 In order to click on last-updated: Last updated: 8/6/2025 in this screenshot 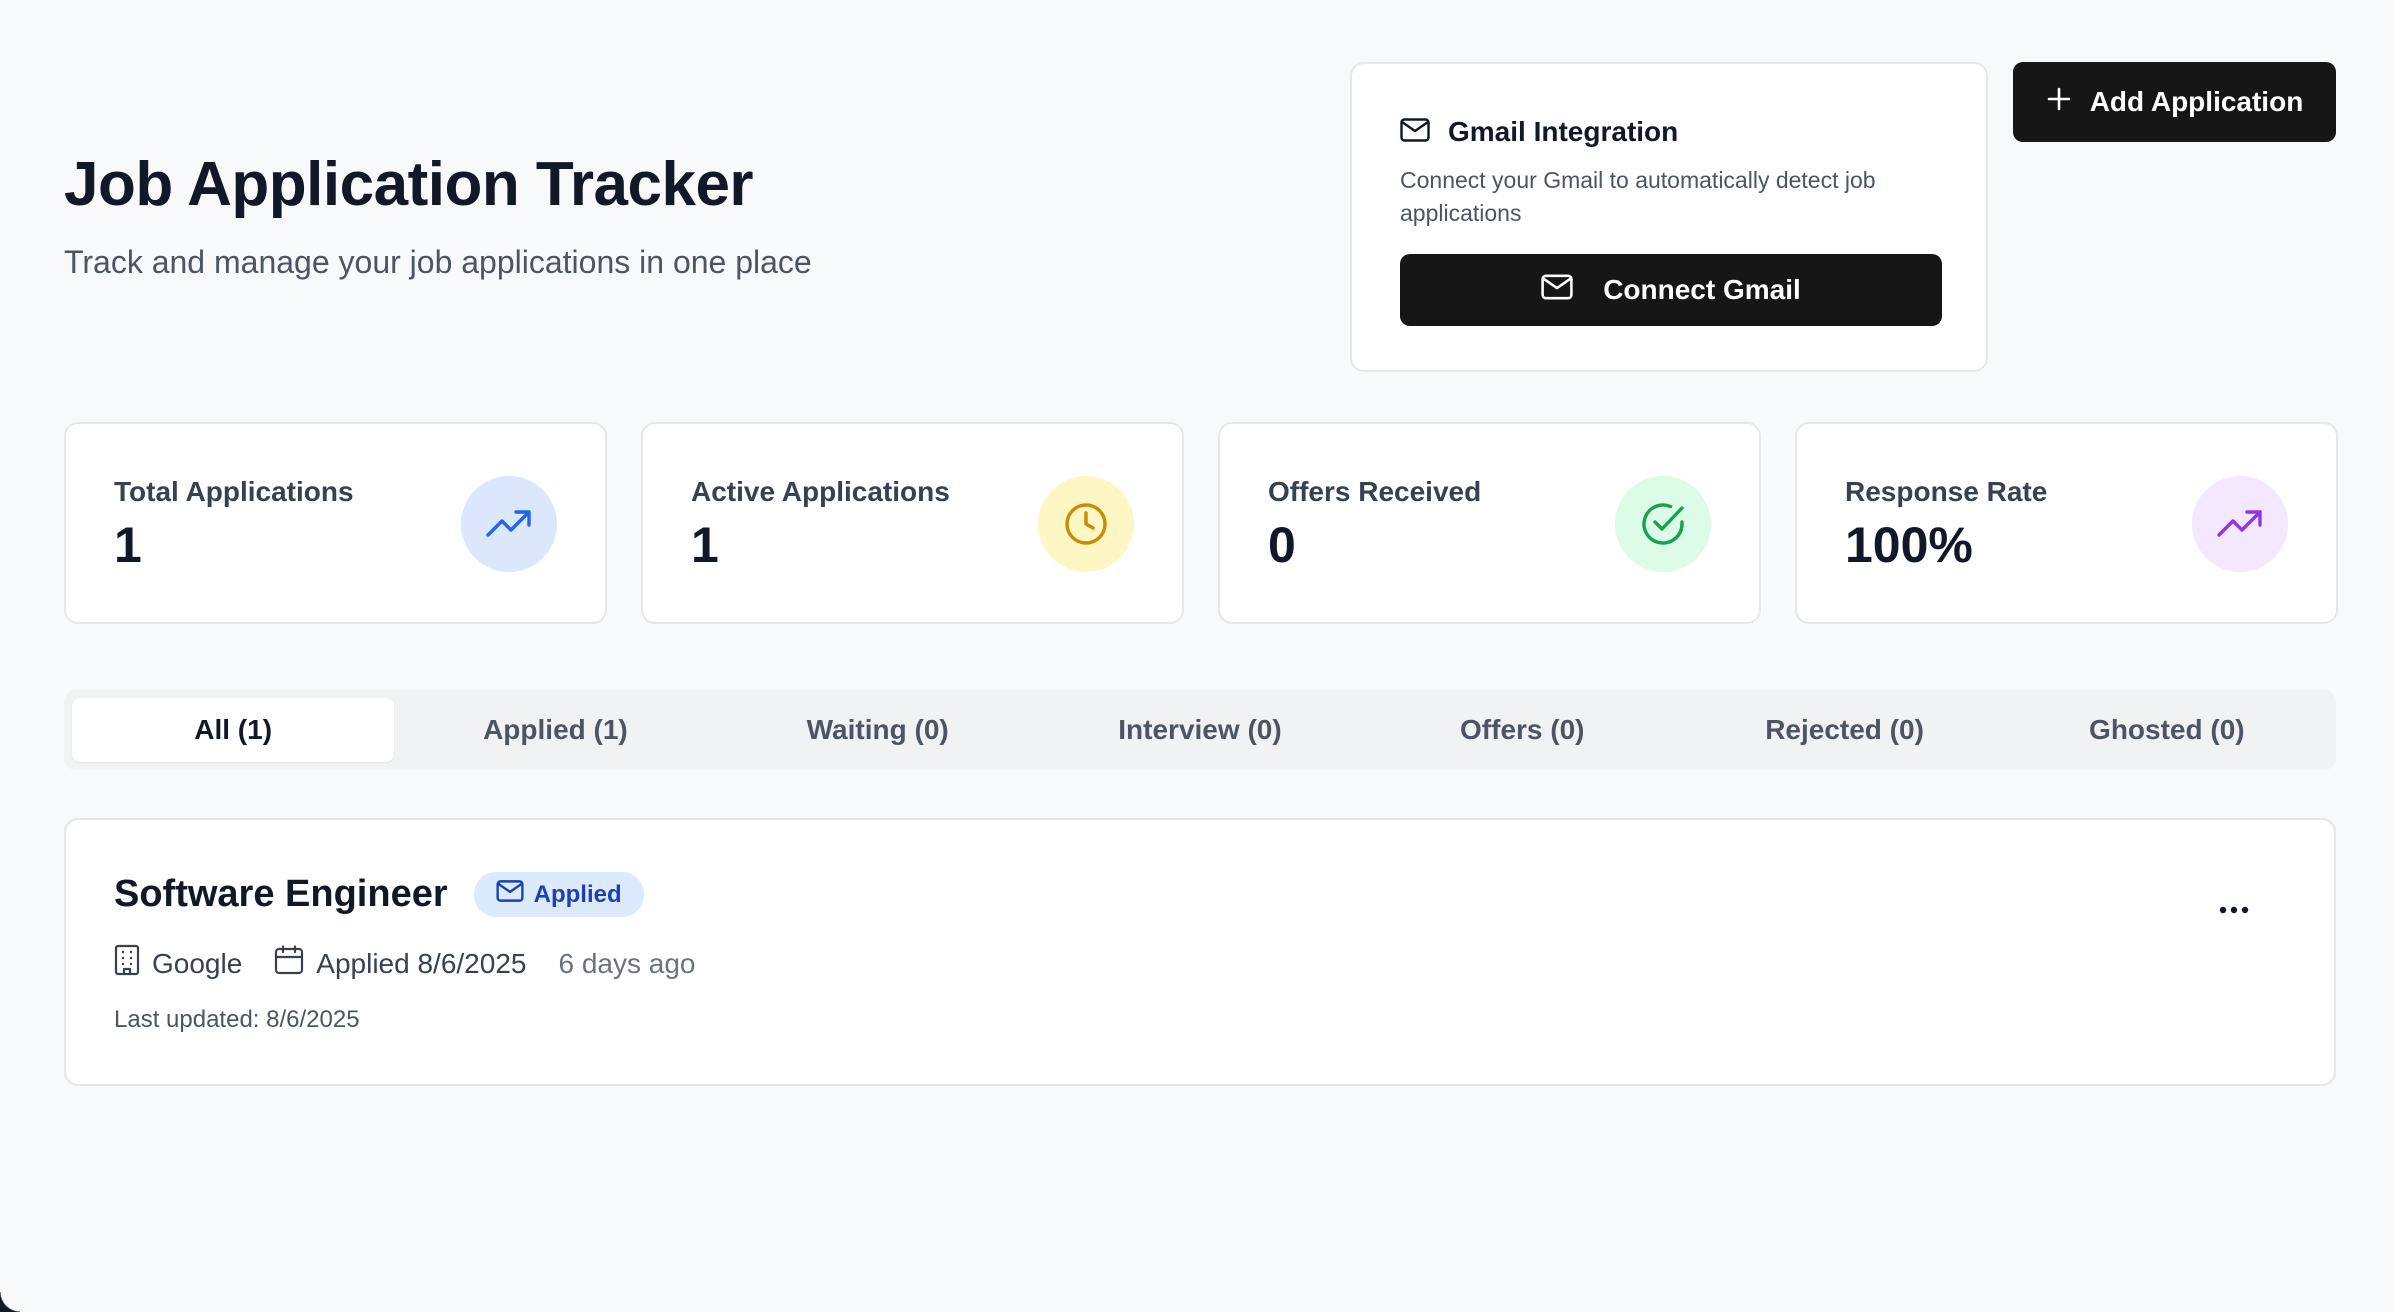, I will do `click(237, 1019)`.